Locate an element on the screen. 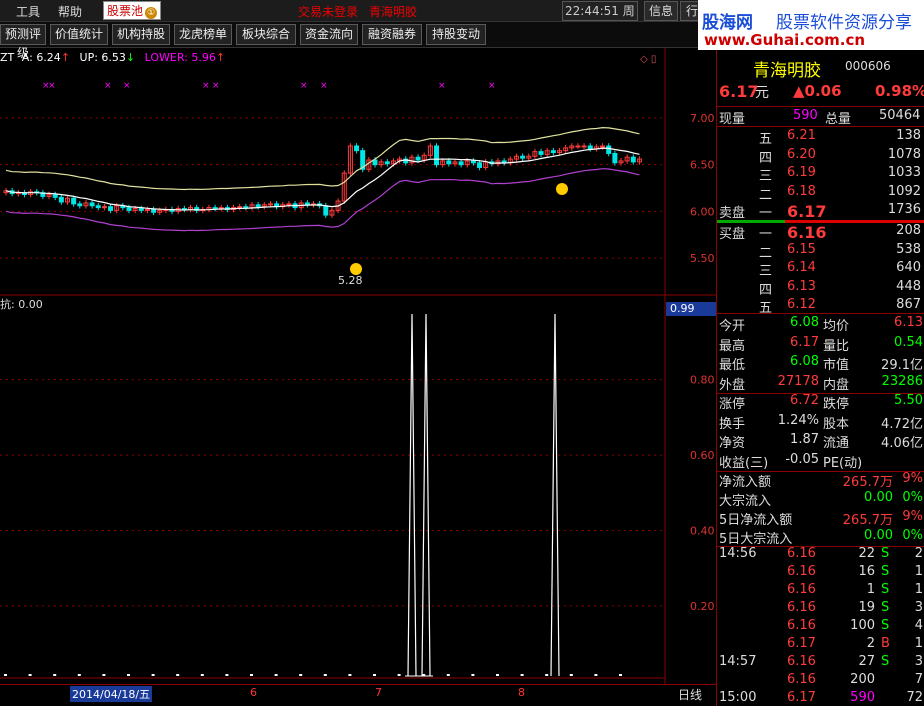 Image resolution: width=924 pixels, height=706 pixels. ask-volume: 138 is located at coordinates (908, 135).